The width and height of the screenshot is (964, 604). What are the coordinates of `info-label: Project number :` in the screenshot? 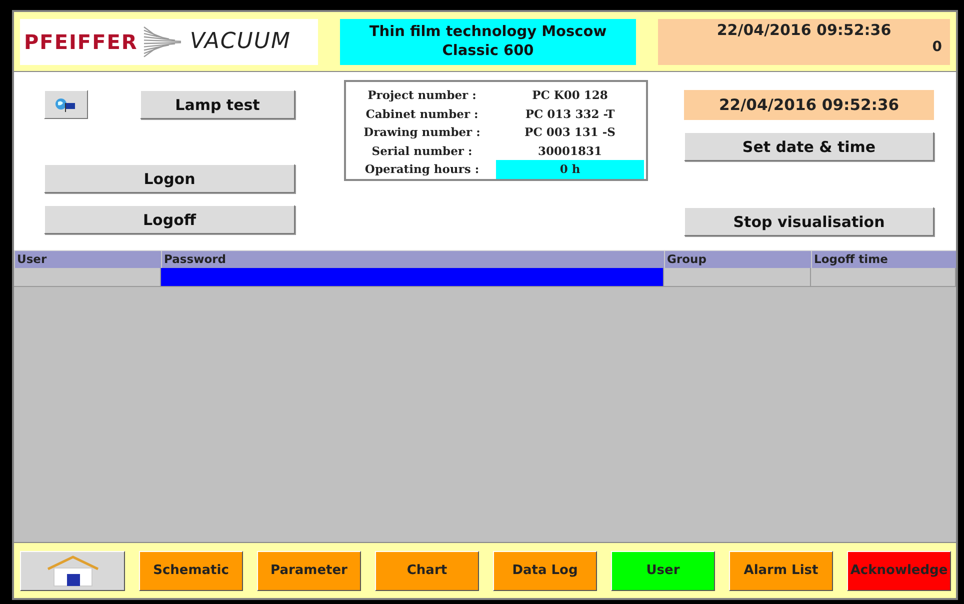 It's located at (422, 95).